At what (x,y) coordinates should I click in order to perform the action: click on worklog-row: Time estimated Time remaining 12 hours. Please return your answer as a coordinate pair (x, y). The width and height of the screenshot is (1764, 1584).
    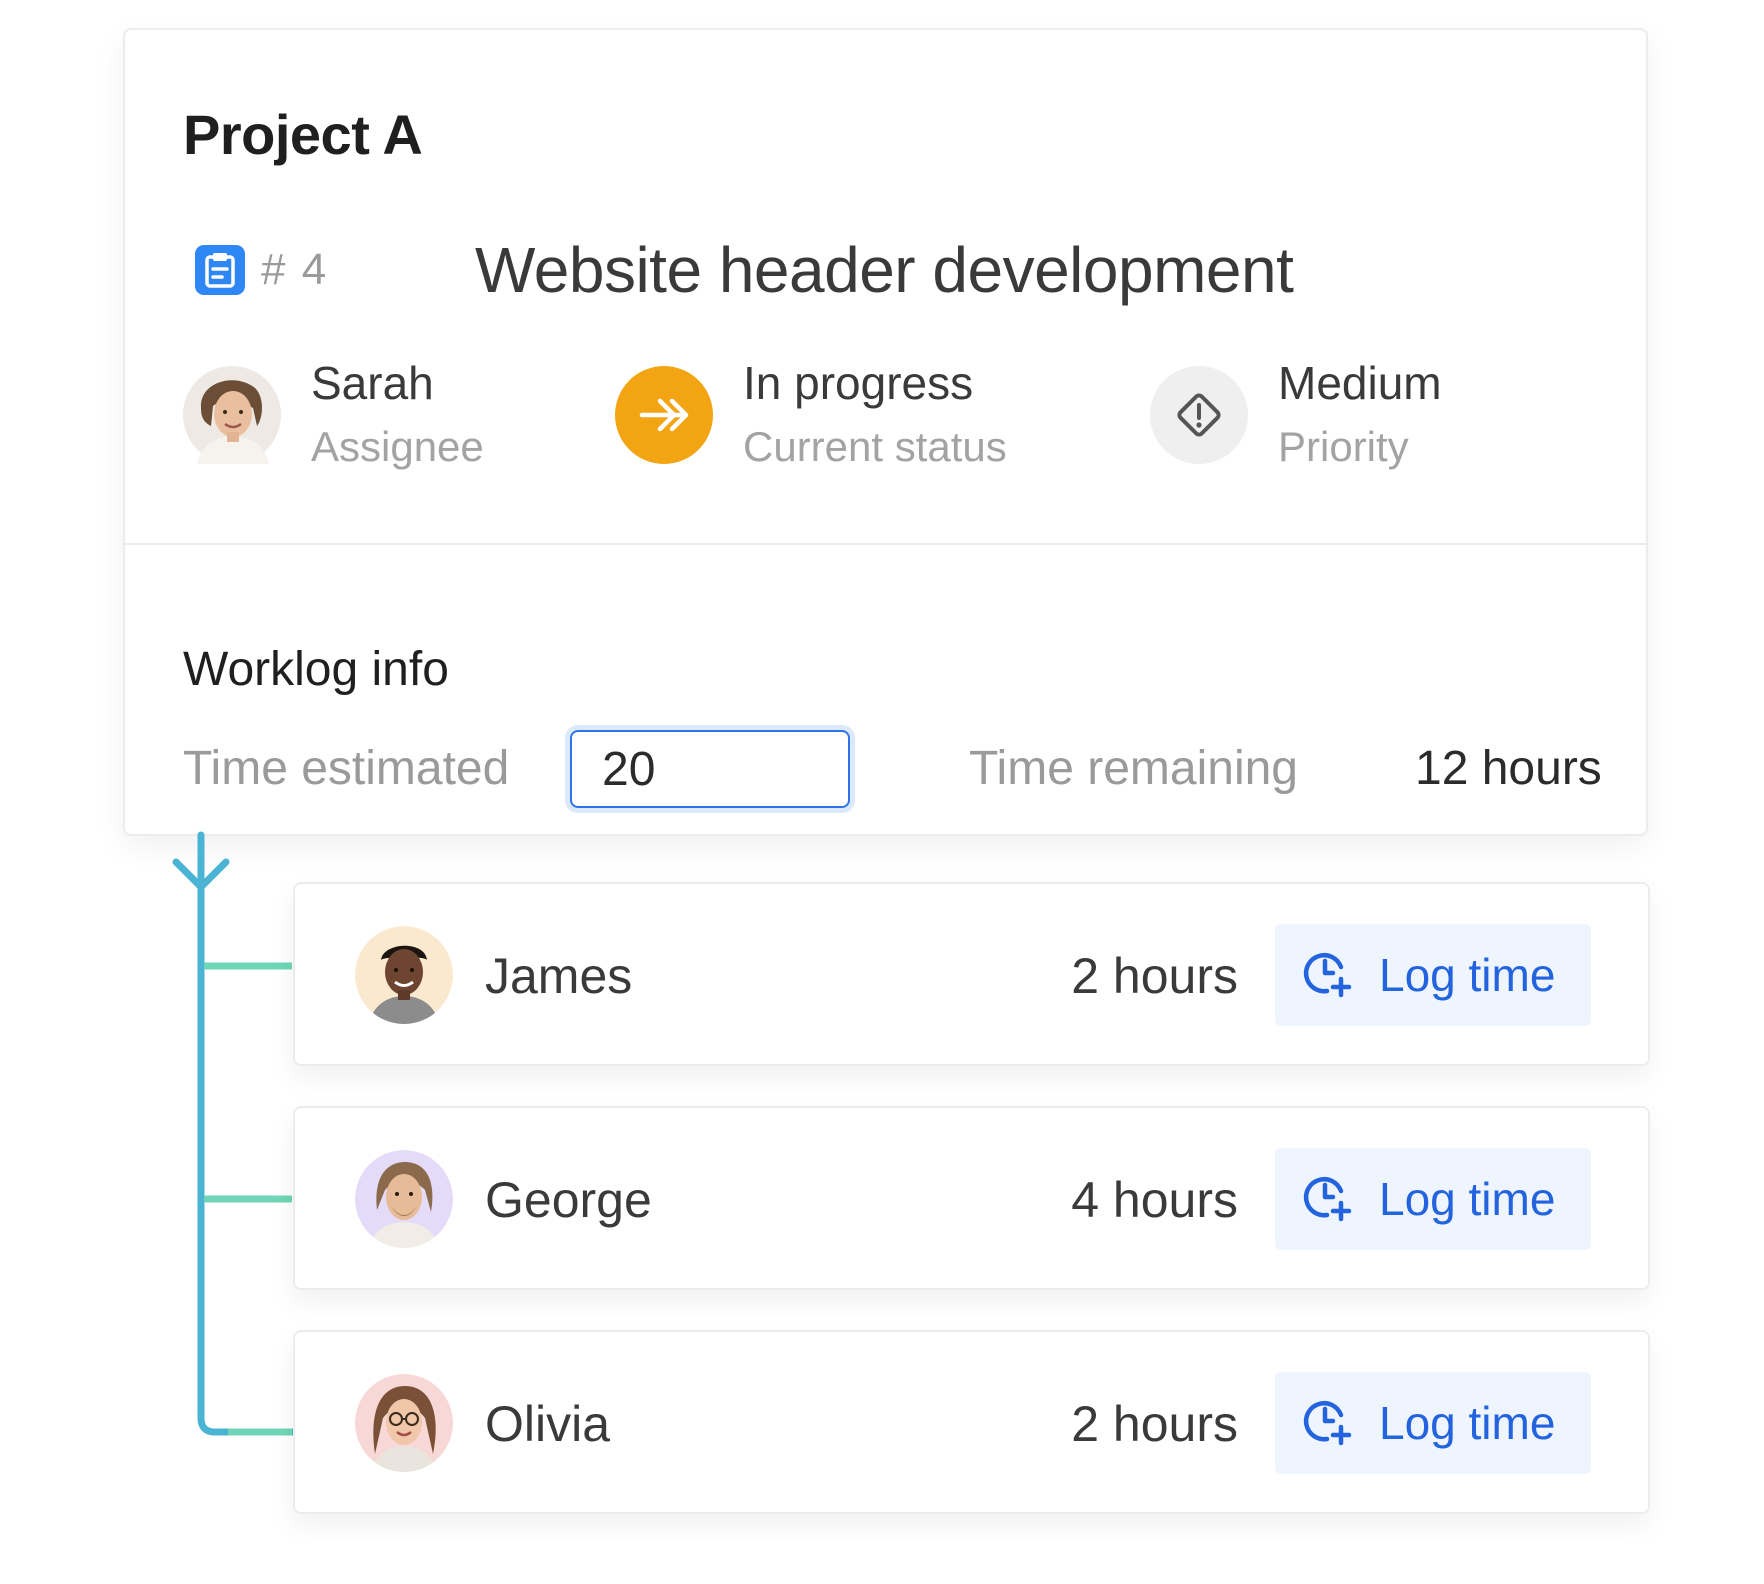
    Looking at the image, I should click on (893, 769).